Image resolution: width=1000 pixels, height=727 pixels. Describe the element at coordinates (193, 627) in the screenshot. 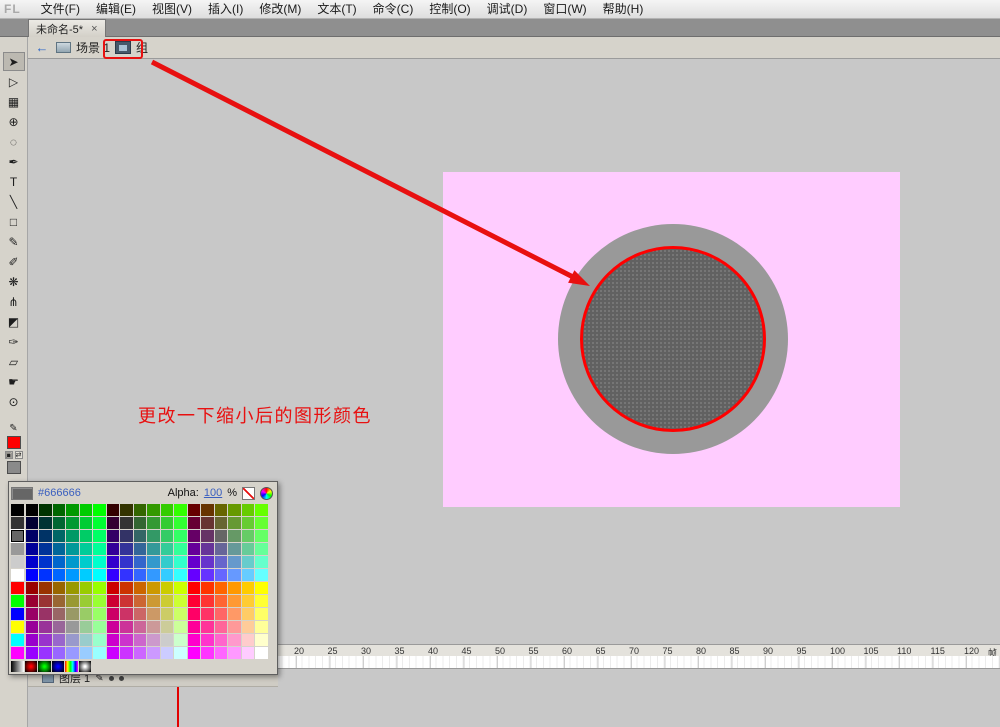

I see `palette-swatch-FF0099` at that location.